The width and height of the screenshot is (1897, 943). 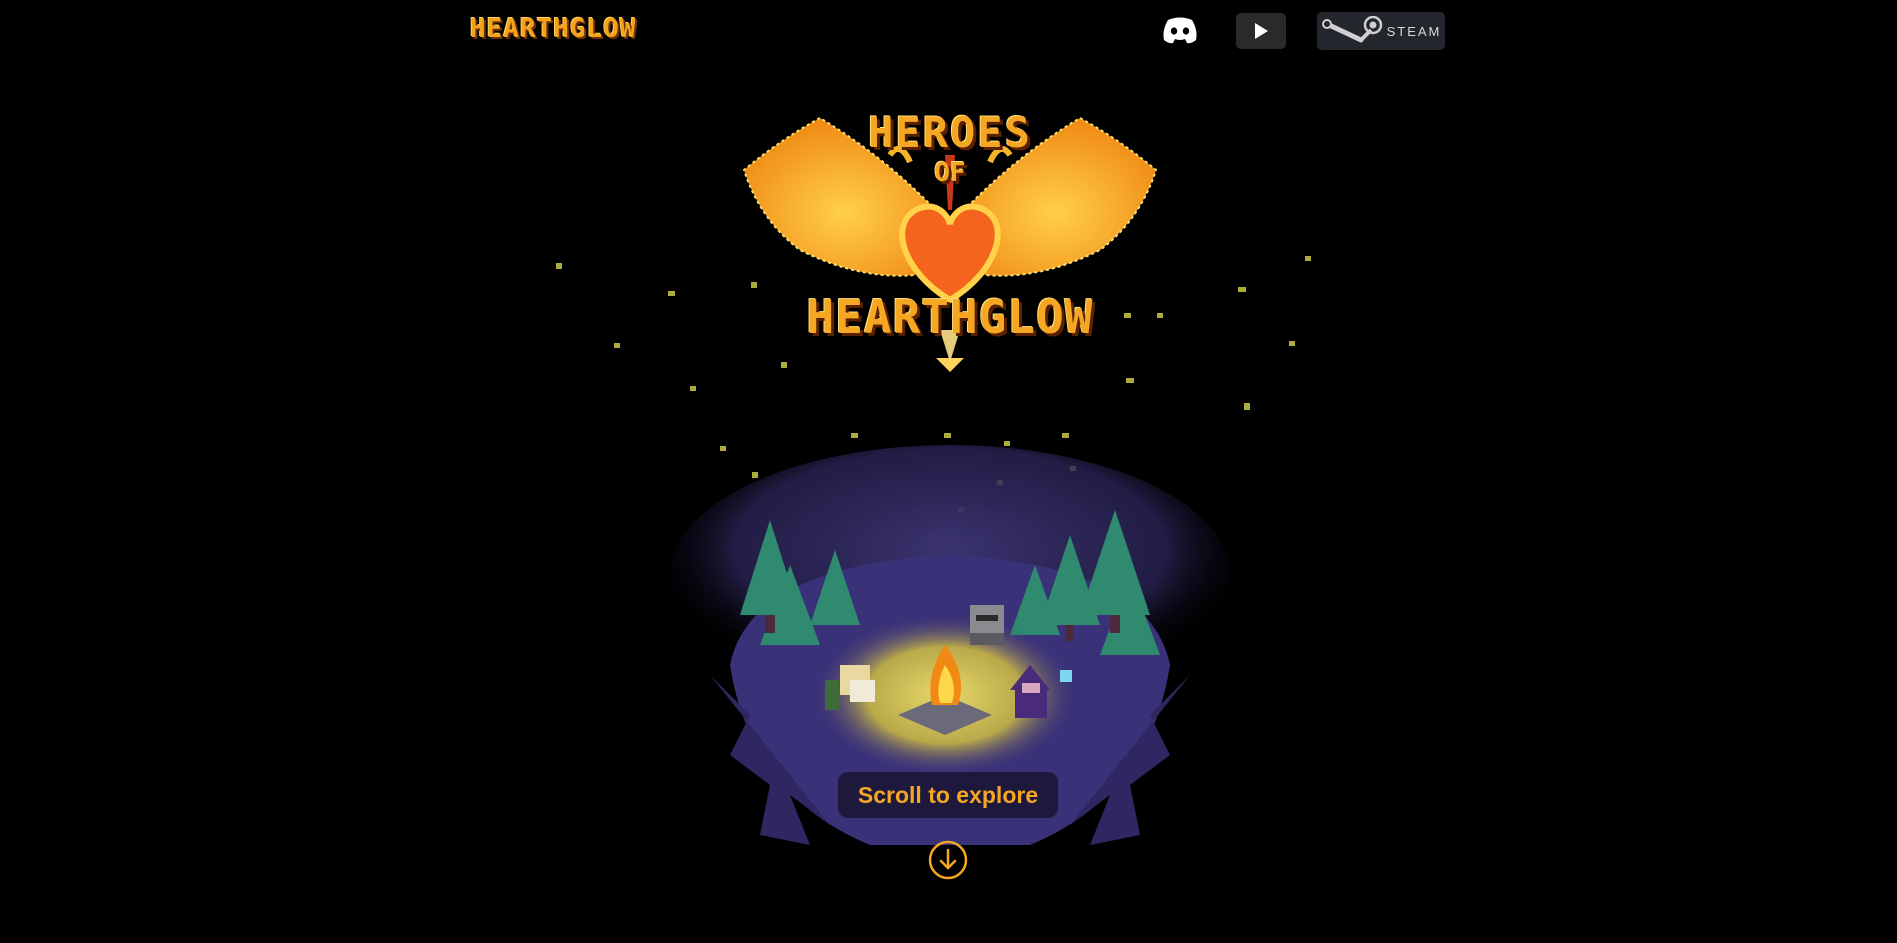 What do you see at coordinates (950, 132) in the screenshot?
I see `logo-title-heroes: HEROES` at bounding box center [950, 132].